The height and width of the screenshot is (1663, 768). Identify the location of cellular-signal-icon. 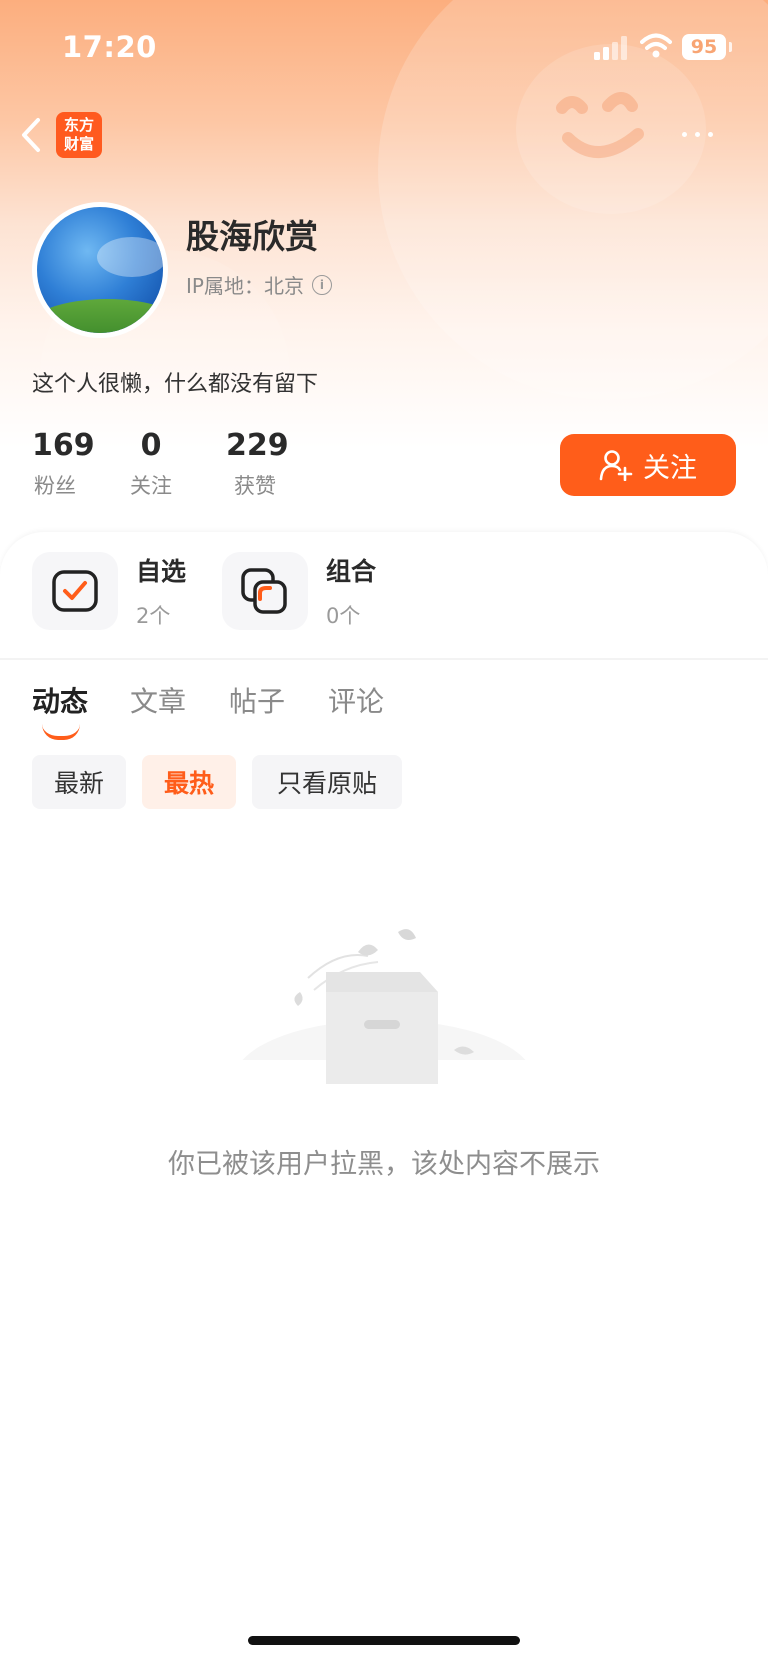
(610, 48).